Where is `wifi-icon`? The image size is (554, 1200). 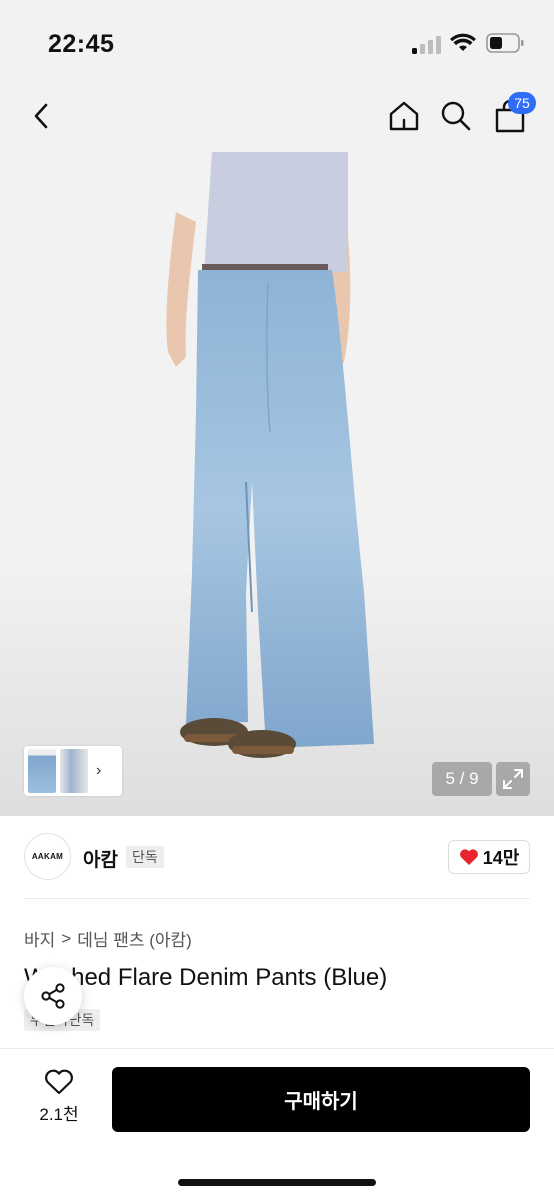 wifi-icon is located at coordinates (463, 42).